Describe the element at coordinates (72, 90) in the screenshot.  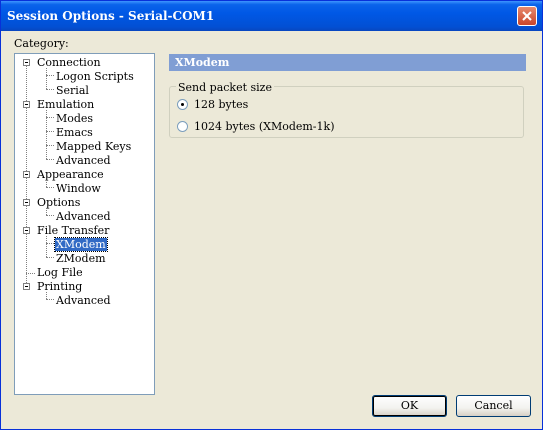
I see `tree-item-serial: Serial` at that location.